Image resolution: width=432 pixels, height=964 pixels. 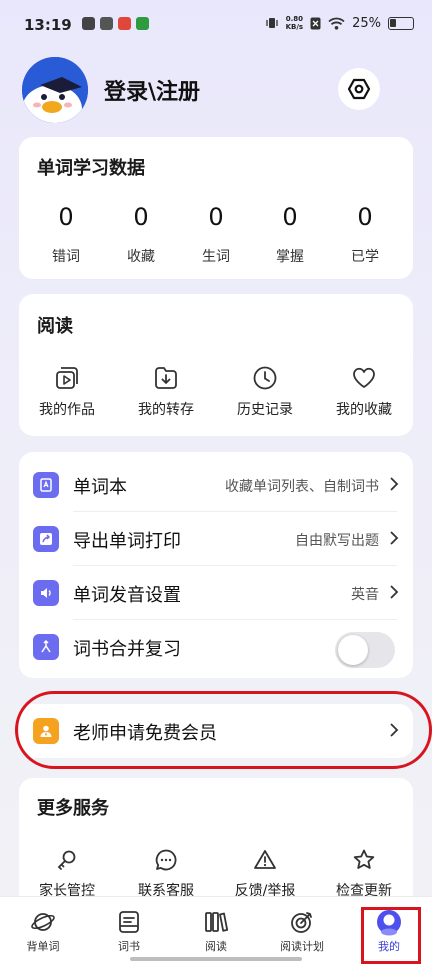 I want to click on stat-favorites: 0 收藏, so click(x=141, y=234).